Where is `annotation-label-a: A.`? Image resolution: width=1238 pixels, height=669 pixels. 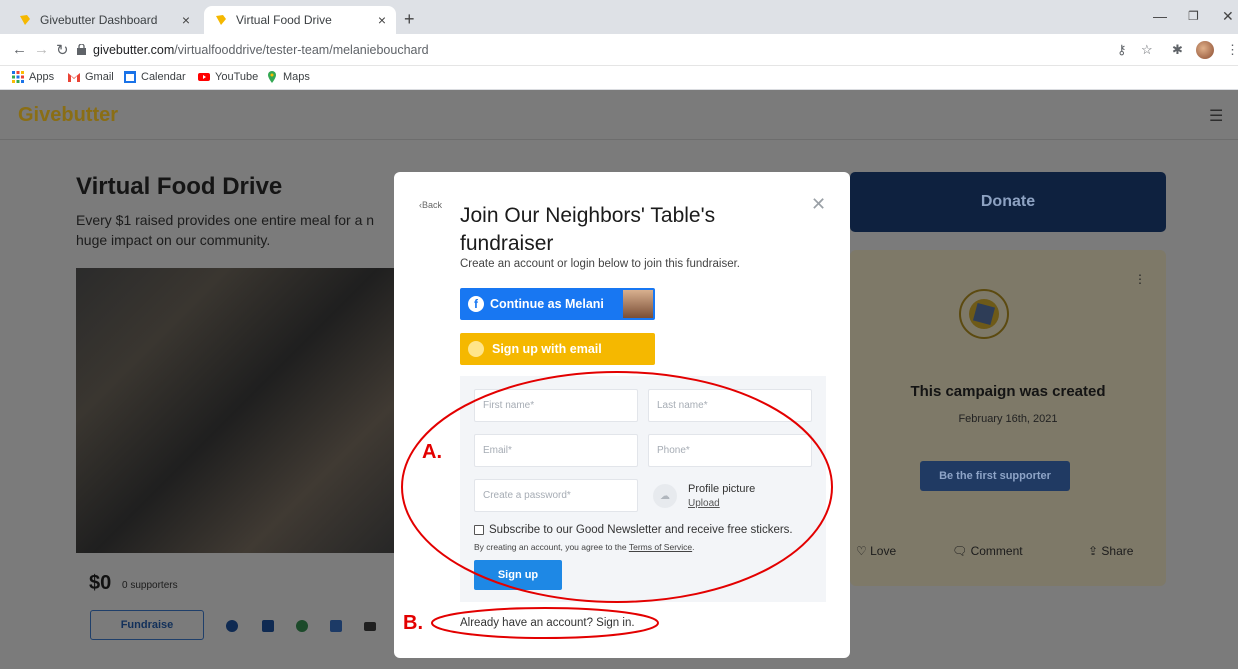 annotation-label-a: A. is located at coordinates (432, 452).